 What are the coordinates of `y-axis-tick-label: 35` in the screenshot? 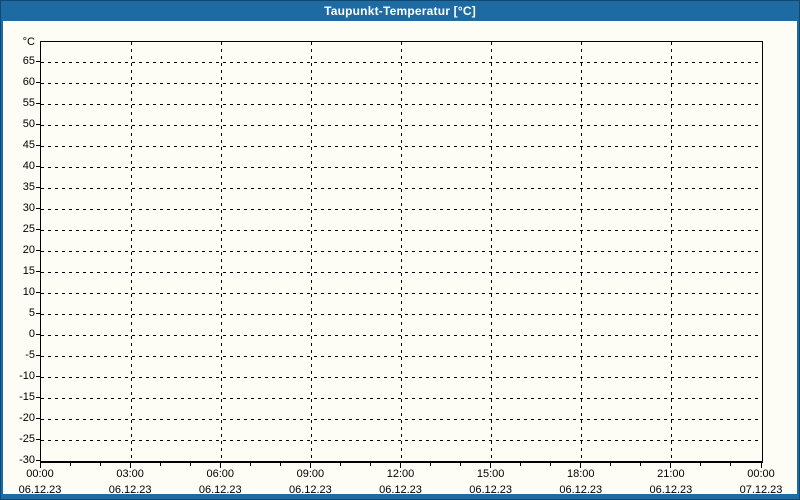 It's located at (28, 187).